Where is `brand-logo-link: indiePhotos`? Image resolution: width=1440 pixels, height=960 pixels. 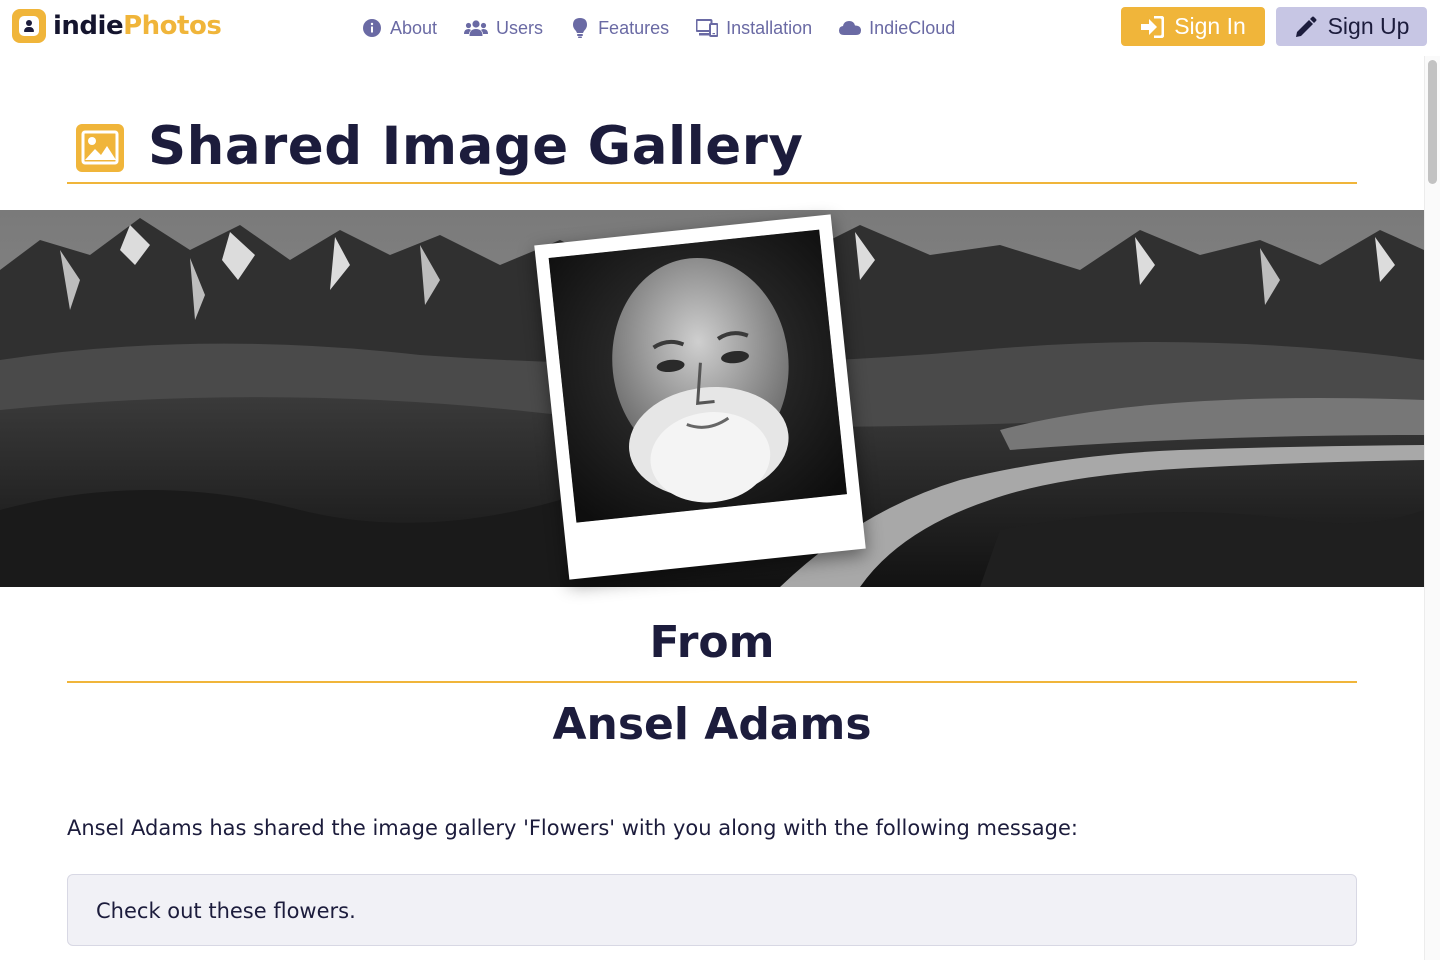 brand-logo-link: indiePhotos is located at coordinates (117, 26).